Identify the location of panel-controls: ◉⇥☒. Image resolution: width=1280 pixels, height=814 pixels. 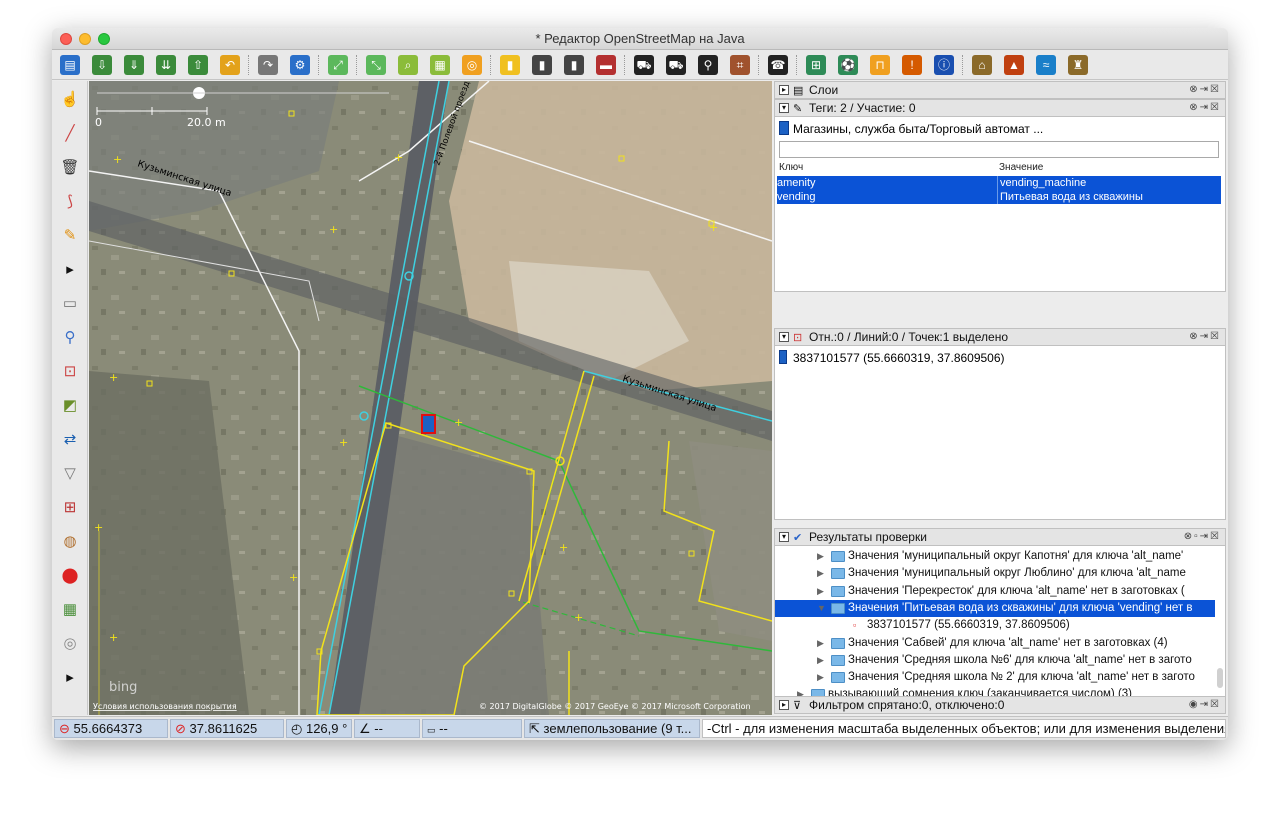
(1205, 705).